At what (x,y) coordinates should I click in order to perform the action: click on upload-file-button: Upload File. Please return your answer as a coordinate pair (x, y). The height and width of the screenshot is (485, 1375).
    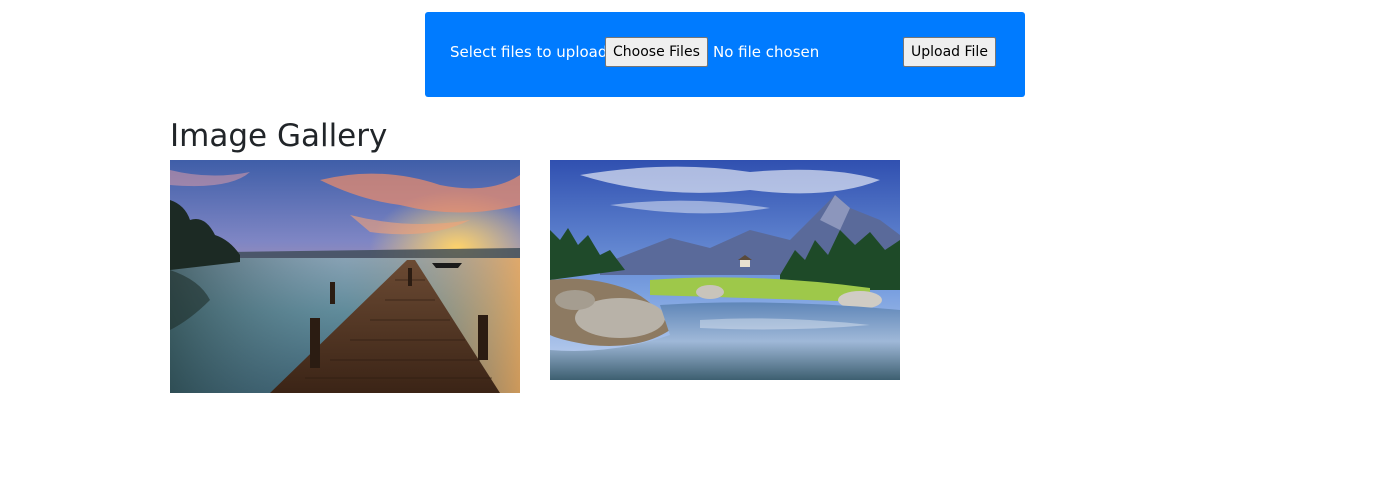
    Looking at the image, I should click on (949, 52).